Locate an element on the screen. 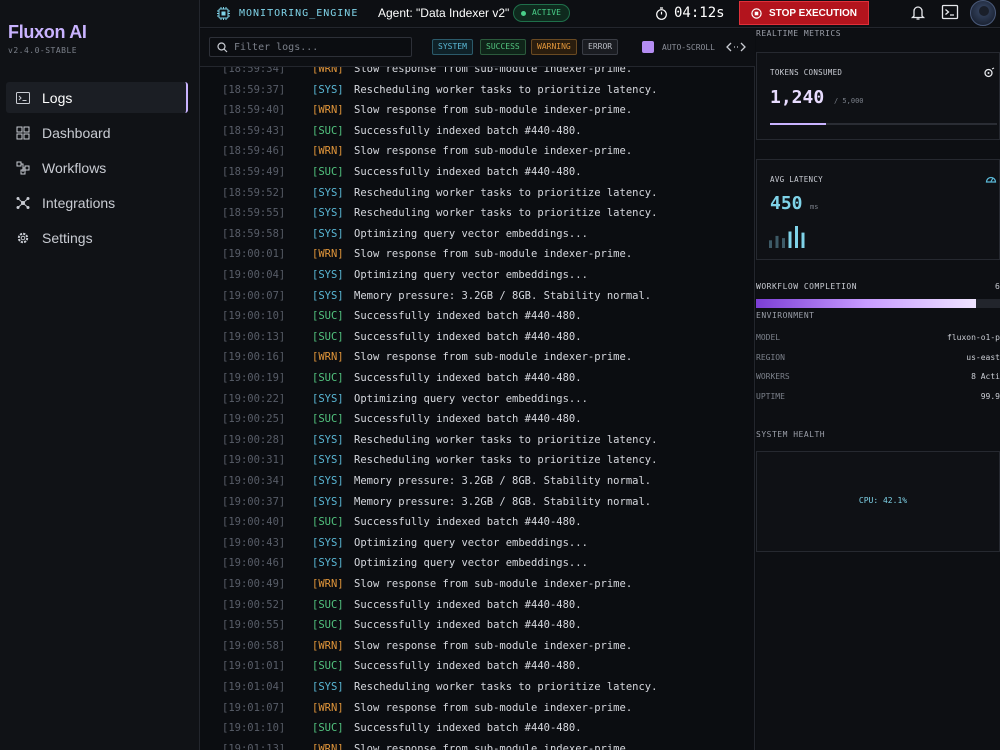 The height and width of the screenshot is (750, 1000). environment-title: ENVIRONMENT is located at coordinates (785, 315).